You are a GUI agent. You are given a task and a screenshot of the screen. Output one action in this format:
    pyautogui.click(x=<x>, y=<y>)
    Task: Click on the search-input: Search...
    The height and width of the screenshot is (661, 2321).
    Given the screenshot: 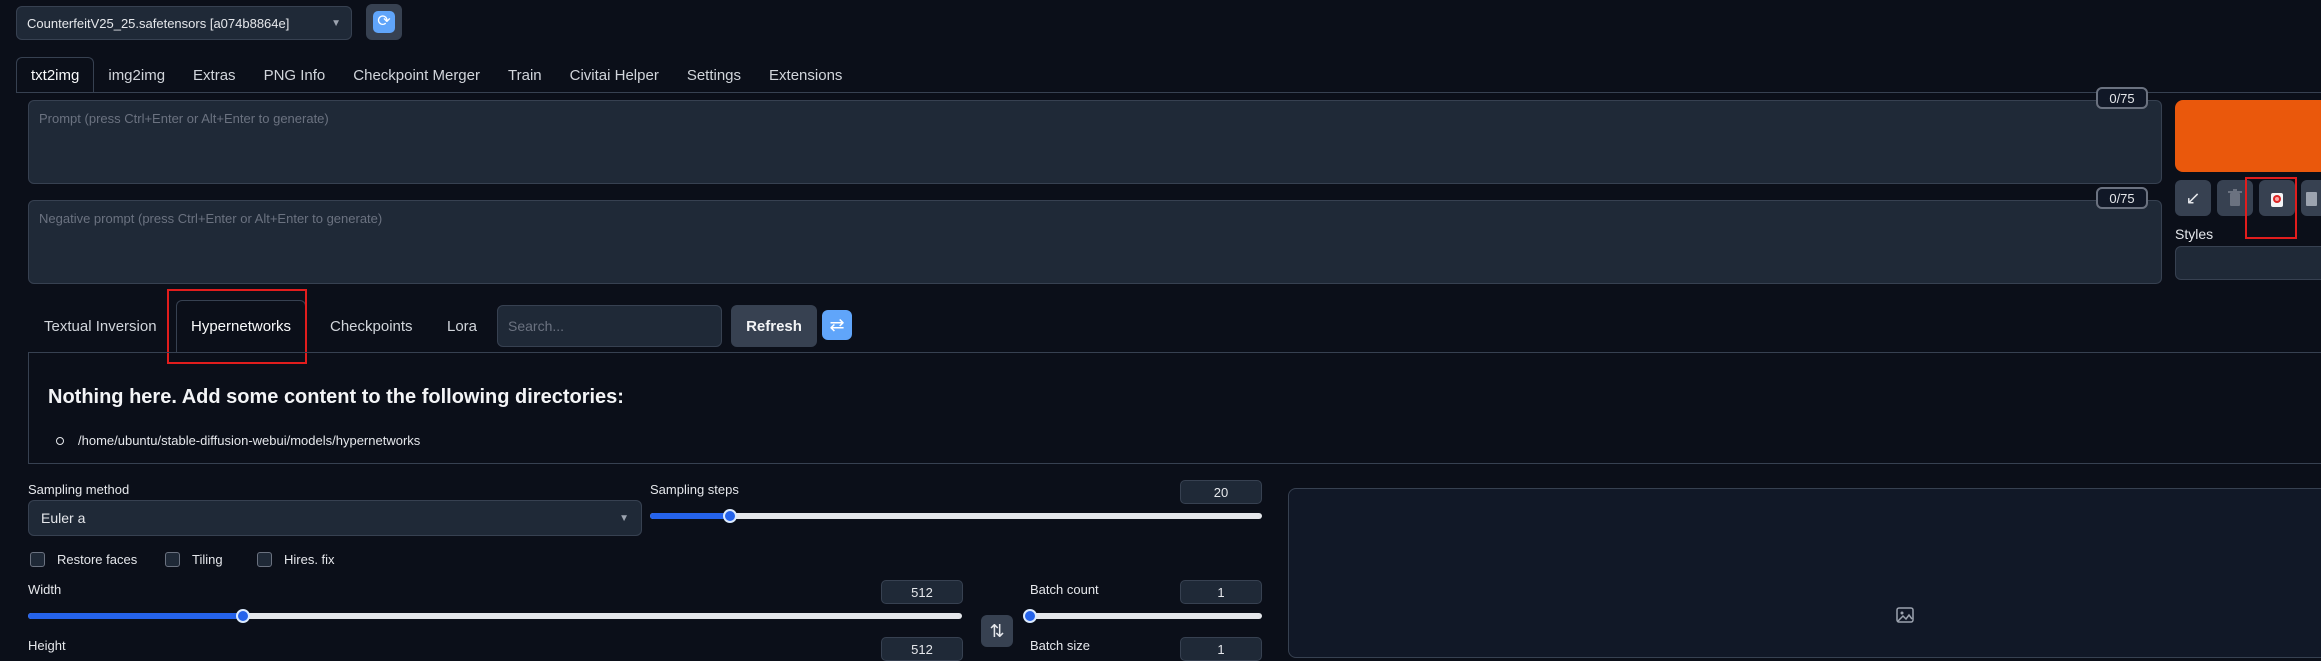 What is the action you would take?
    pyautogui.click(x=609, y=326)
    